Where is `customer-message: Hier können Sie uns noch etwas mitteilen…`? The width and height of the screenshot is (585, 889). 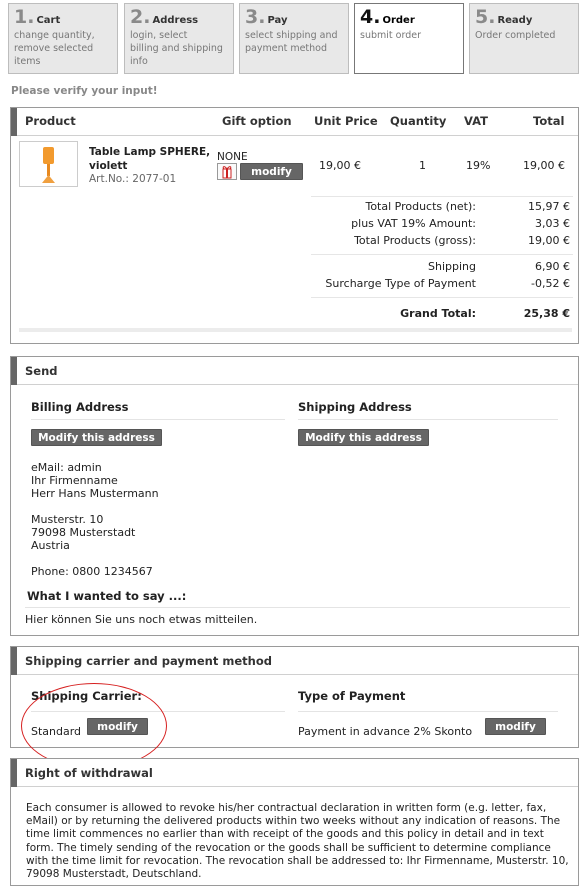
customer-message: Hier können Sie uns noch etwas mitteilen… is located at coordinates (141, 619).